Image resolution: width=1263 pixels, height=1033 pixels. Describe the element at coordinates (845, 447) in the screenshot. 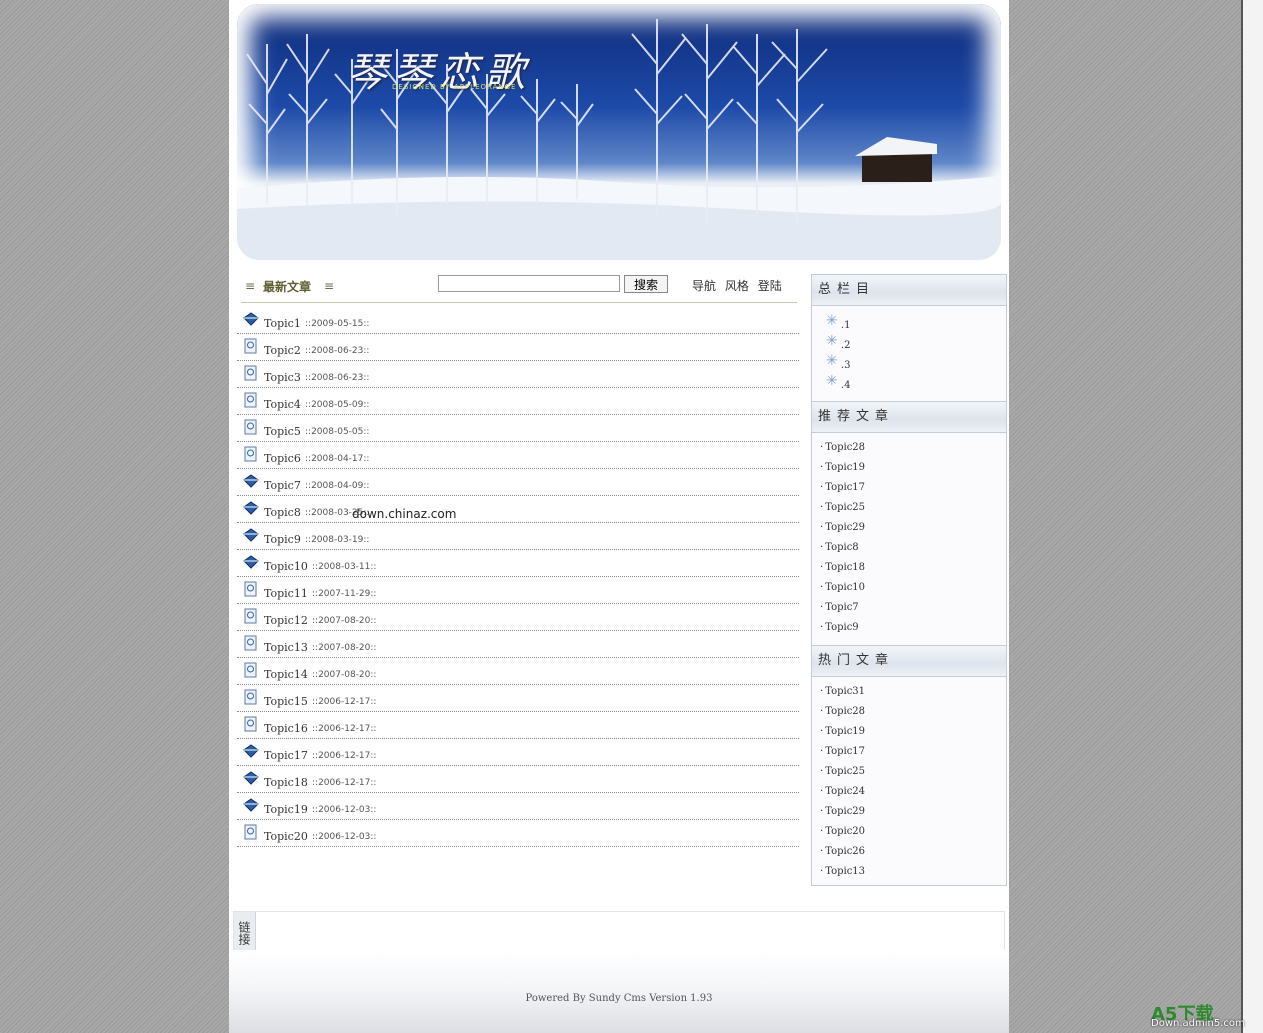

I see `recommended-item-label: Topic28` at that location.